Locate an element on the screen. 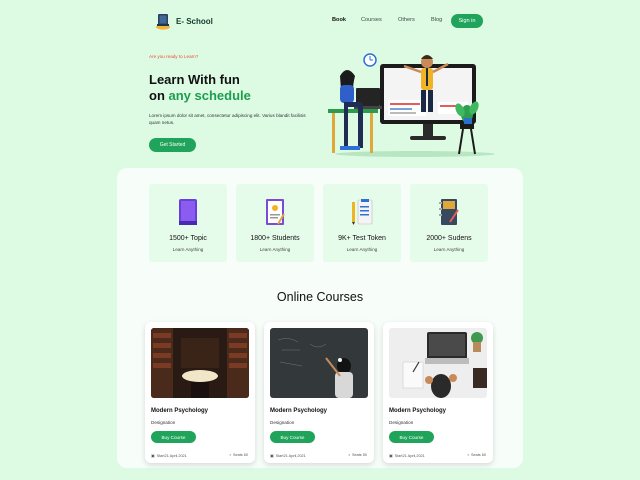 This screenshot has width=640, height=480. stat-value: 2000+ Sudens is located at coordinates (449, 238).